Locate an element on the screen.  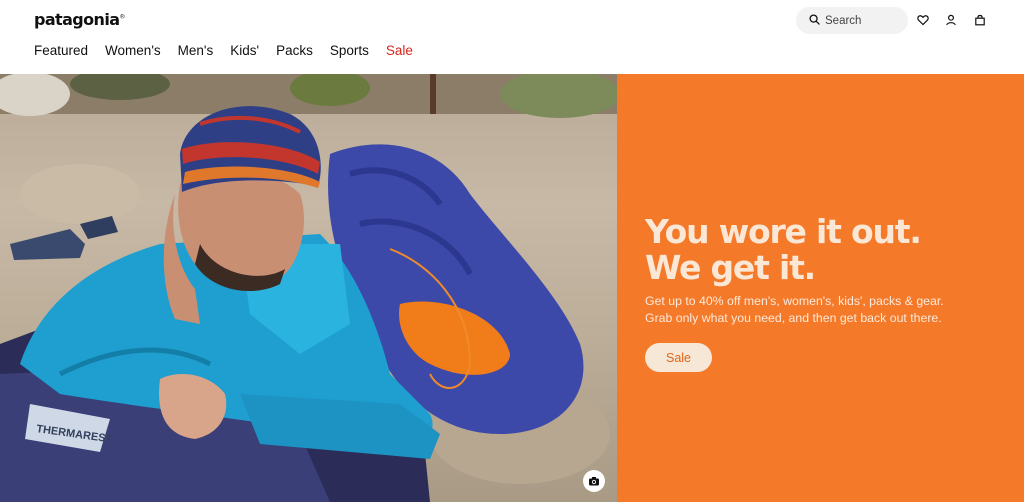
hero-headline: You wore it out. We get it. is located at coordinates (834, 250).